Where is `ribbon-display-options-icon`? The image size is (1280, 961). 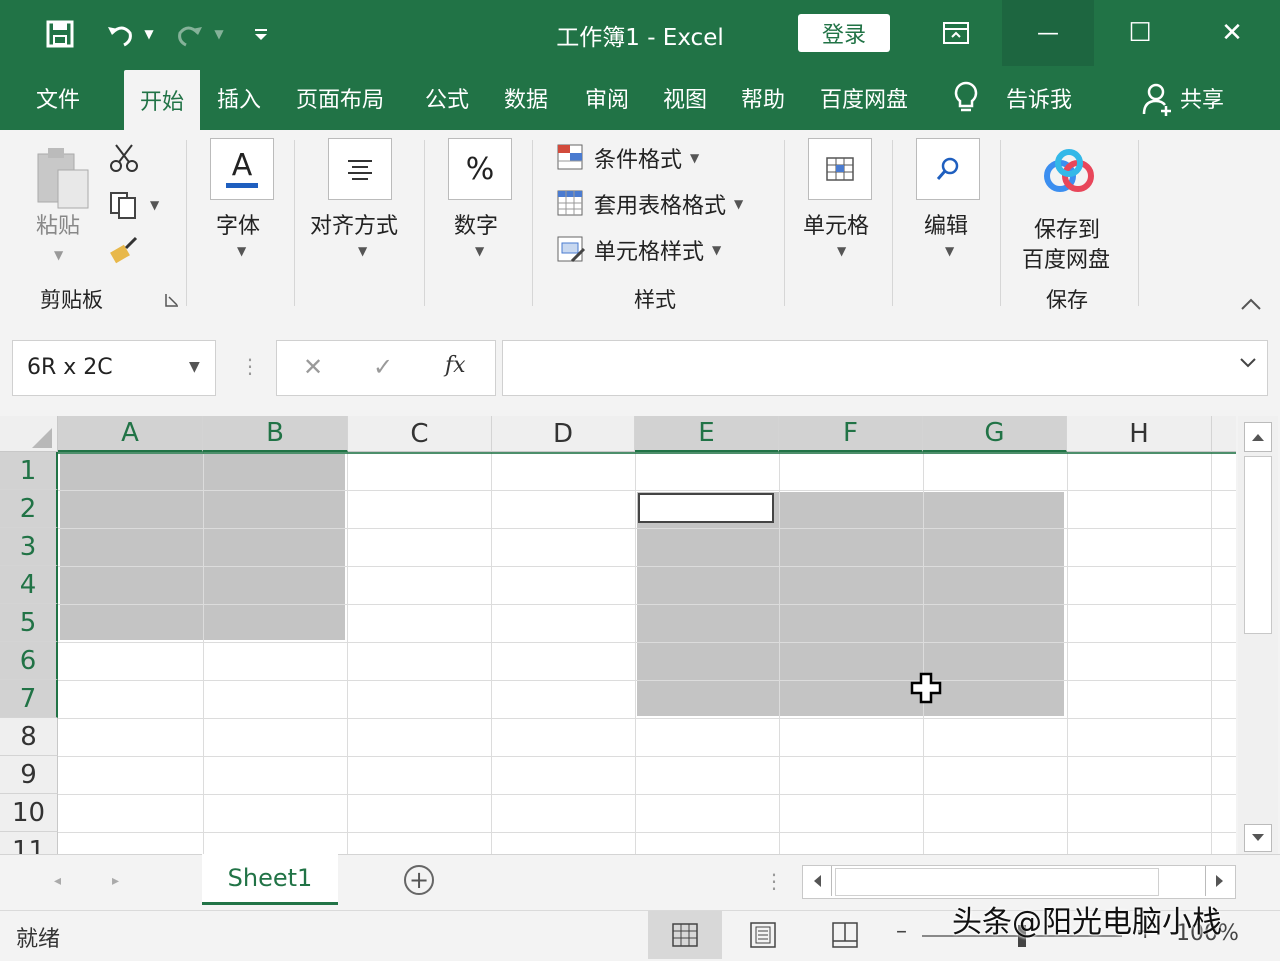
ribbon-display-options-icon is located at coordinates (956, 33).